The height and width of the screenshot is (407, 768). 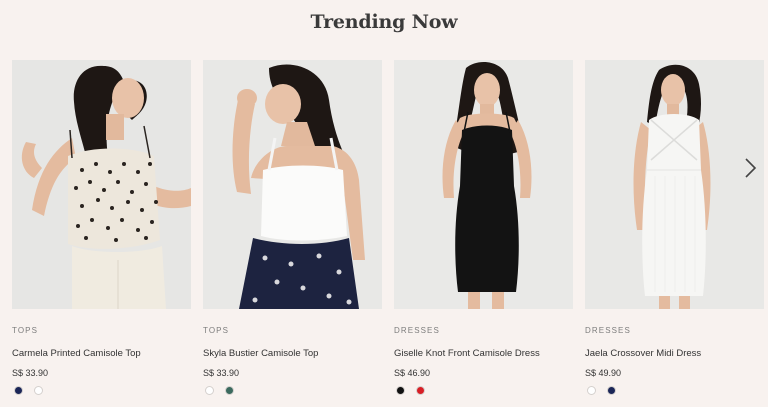 I want to click on color-swatch-red, so click(x=420, y=390).